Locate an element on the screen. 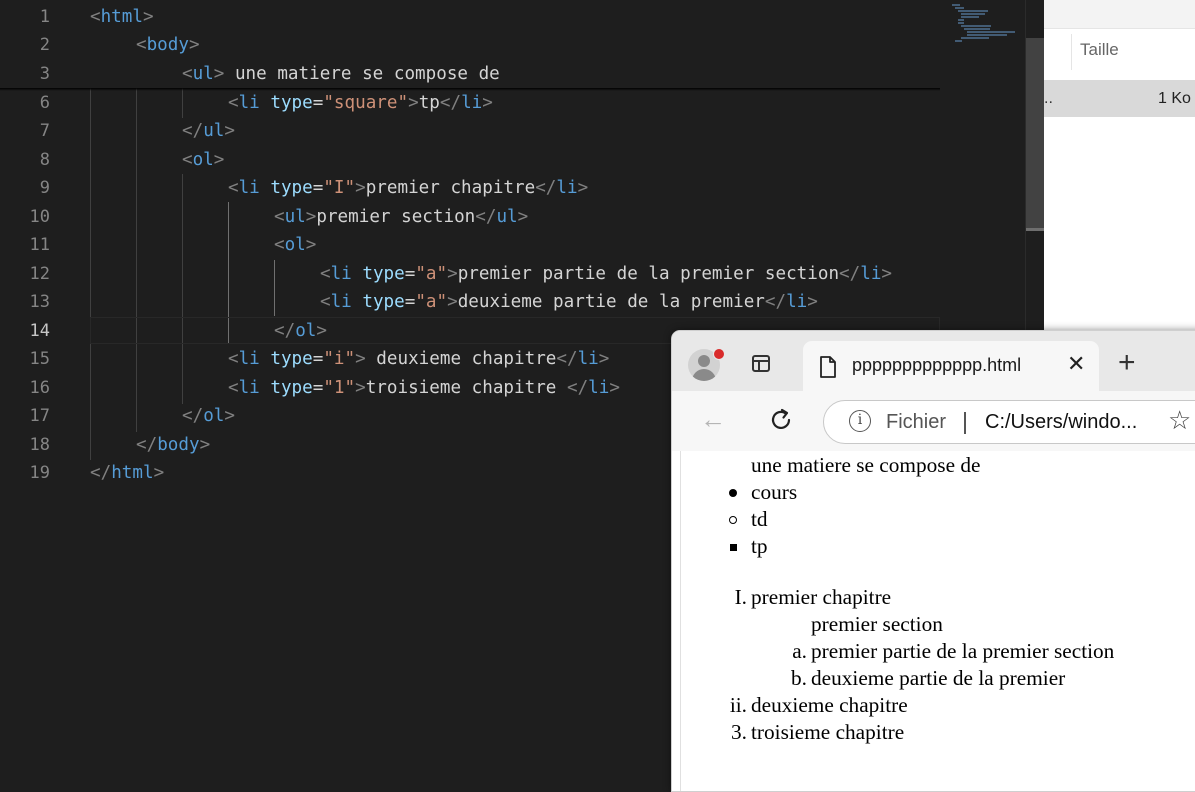 The width and height of the screenshot is (1195, 792). code-text: <li type="i"> deuxieme chapitre</li> is located at coordinates (419, 359).